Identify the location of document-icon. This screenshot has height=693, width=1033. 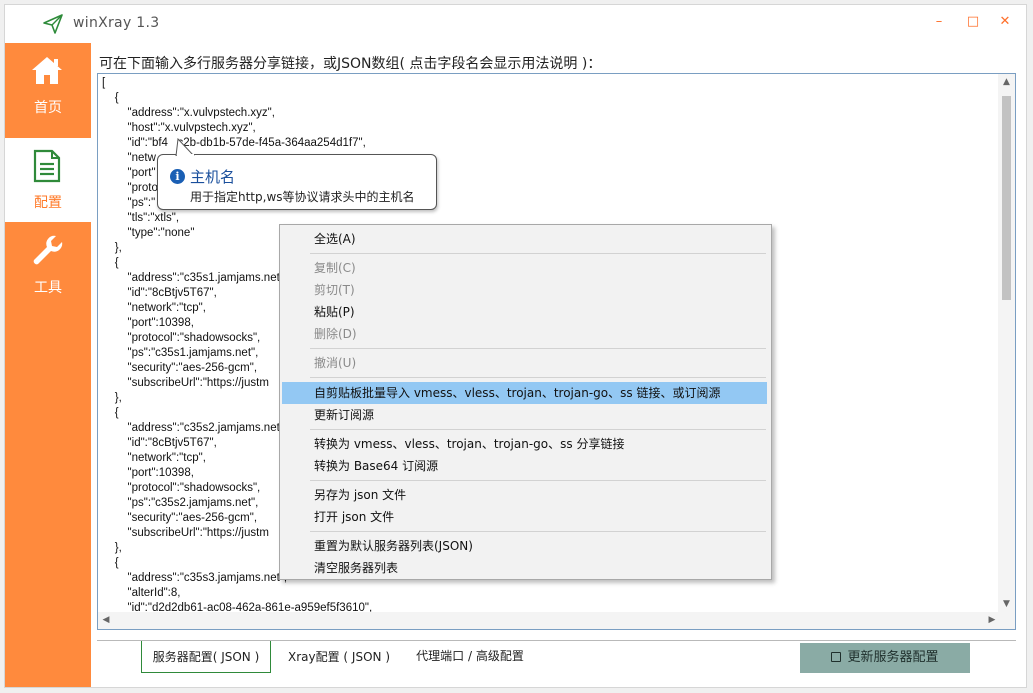
(47, 166).